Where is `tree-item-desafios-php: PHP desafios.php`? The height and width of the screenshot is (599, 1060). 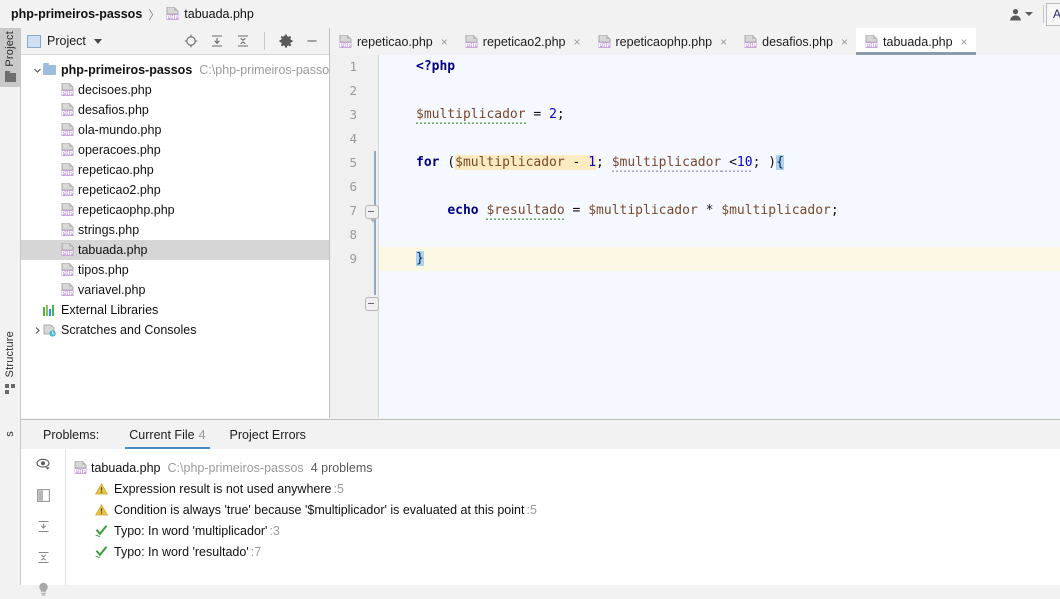
tree-item-desafios-php: PHP desafios.php is located at coordinates (175, 110).